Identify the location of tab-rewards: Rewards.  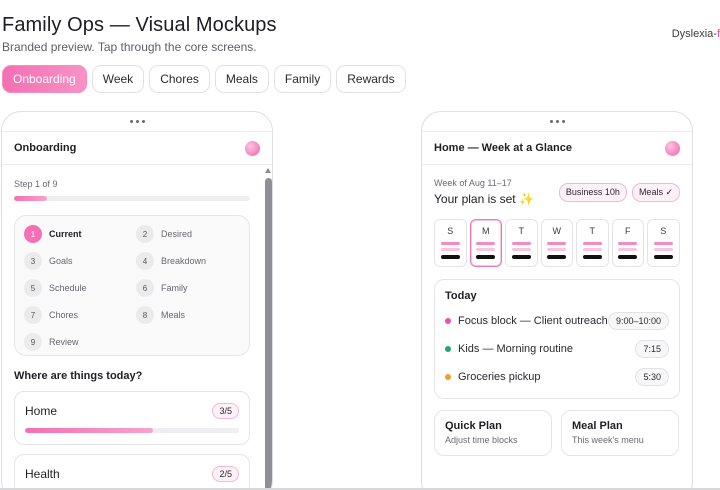
(371, 79).